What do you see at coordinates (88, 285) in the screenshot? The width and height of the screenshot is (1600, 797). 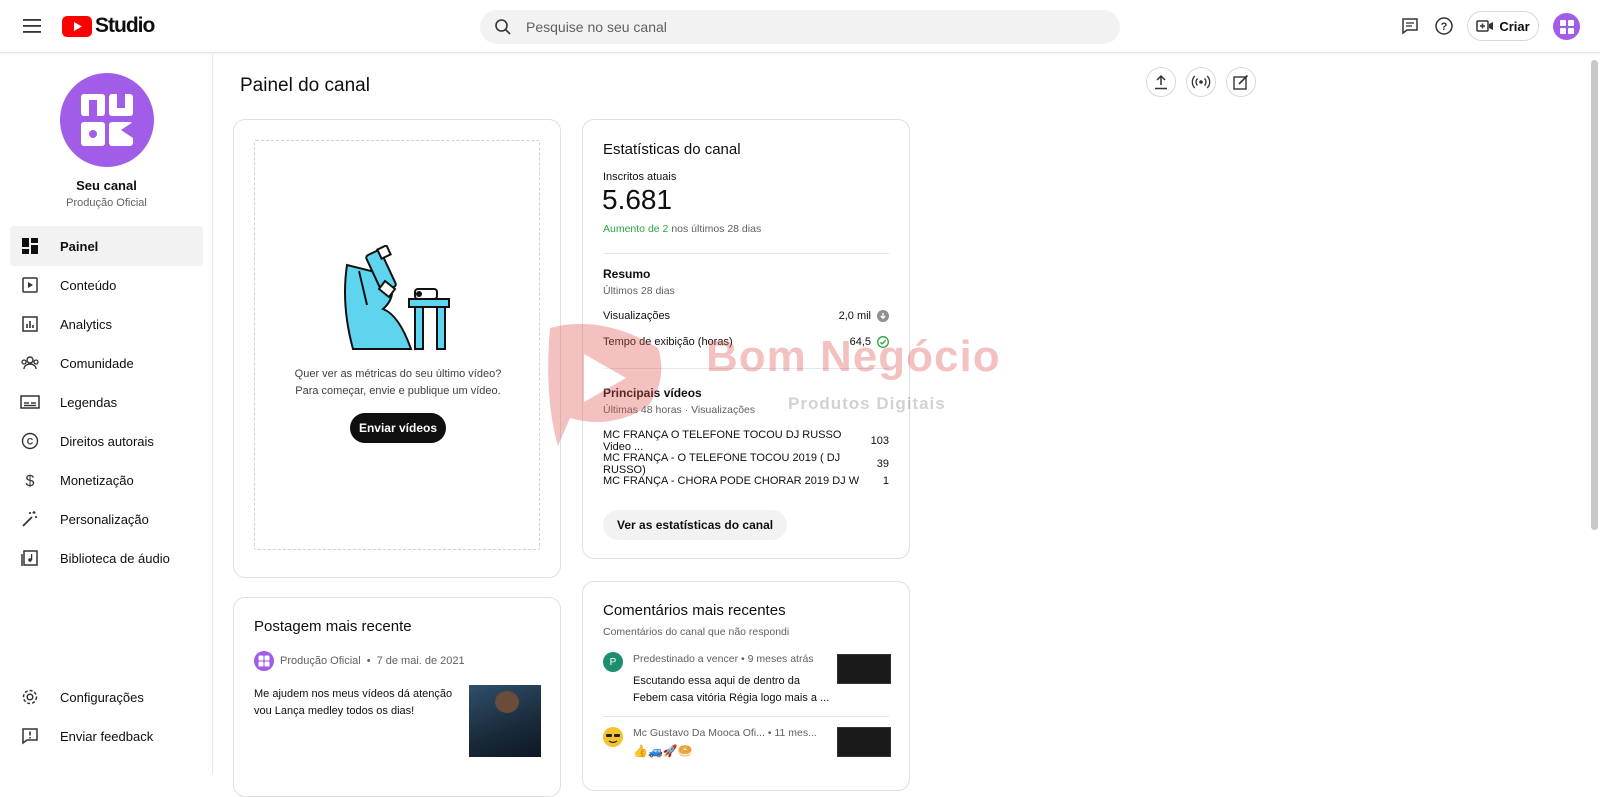 I see `sidebar-item-label: Conteúdo` at bounding box center [88, 285].